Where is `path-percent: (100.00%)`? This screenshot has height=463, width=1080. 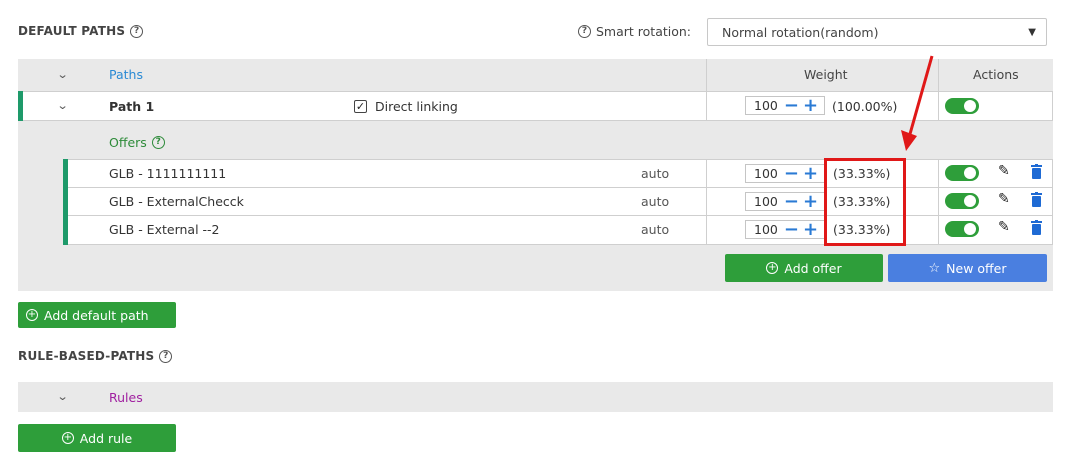 path-percent: (100.00%) is located at coordinates (865, 106).